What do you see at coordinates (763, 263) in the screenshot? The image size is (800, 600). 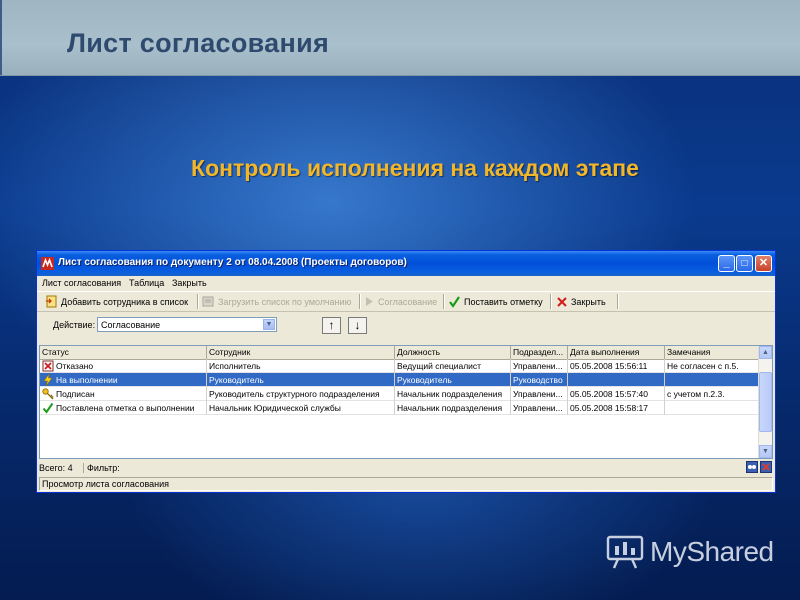 I see `close-window-button: ✕` at bounding box center [763, 263].